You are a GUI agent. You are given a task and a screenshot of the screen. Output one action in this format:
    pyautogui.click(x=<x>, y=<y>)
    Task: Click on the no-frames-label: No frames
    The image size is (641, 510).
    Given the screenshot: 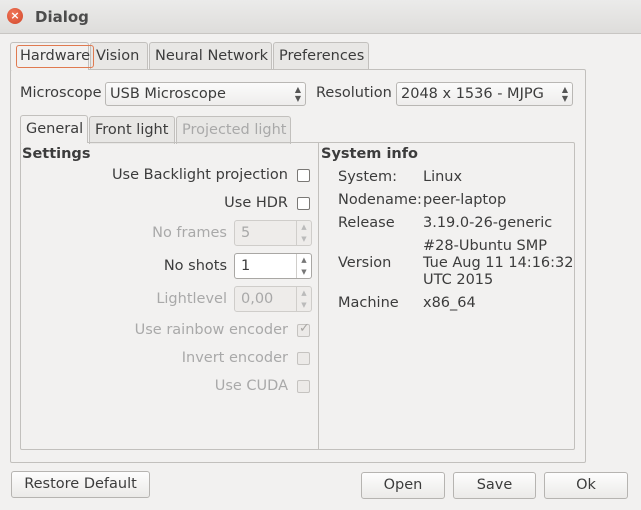 What is the action you would take?
    pyautogui.click(x=189, y=233)
    